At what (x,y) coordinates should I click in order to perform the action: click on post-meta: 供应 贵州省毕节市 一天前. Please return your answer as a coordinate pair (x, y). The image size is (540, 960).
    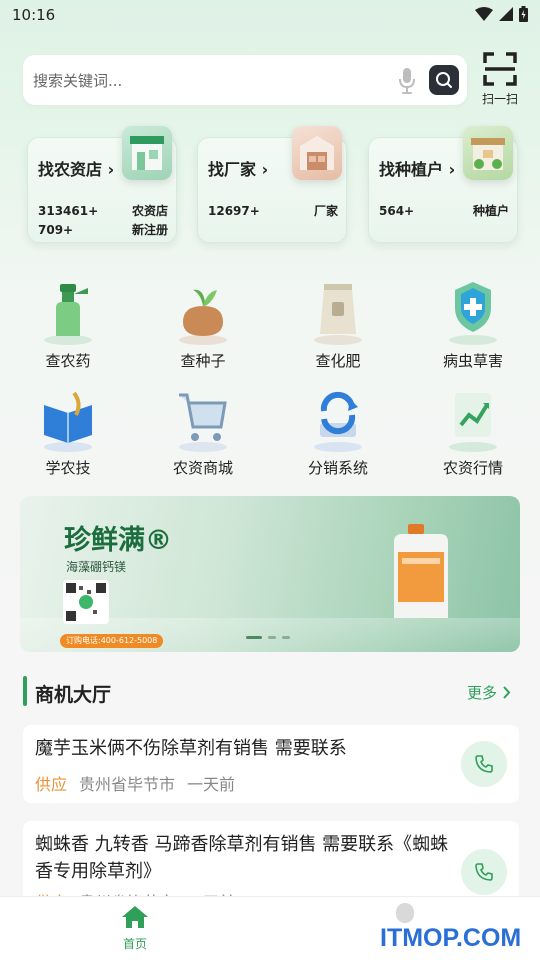
    Looking at the image, I should click on (135, 783).